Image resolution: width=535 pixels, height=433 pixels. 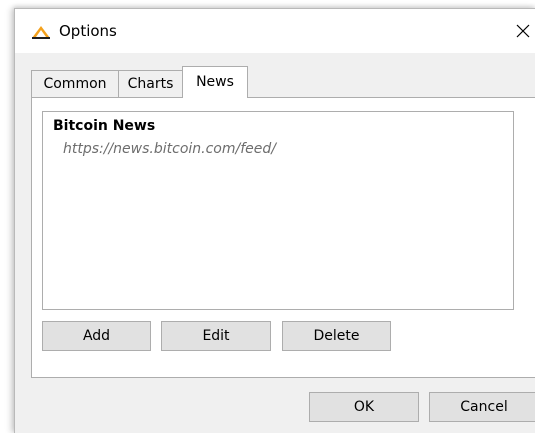 I want to click on cancel-button: Cancel, so click(x=482, y=407).